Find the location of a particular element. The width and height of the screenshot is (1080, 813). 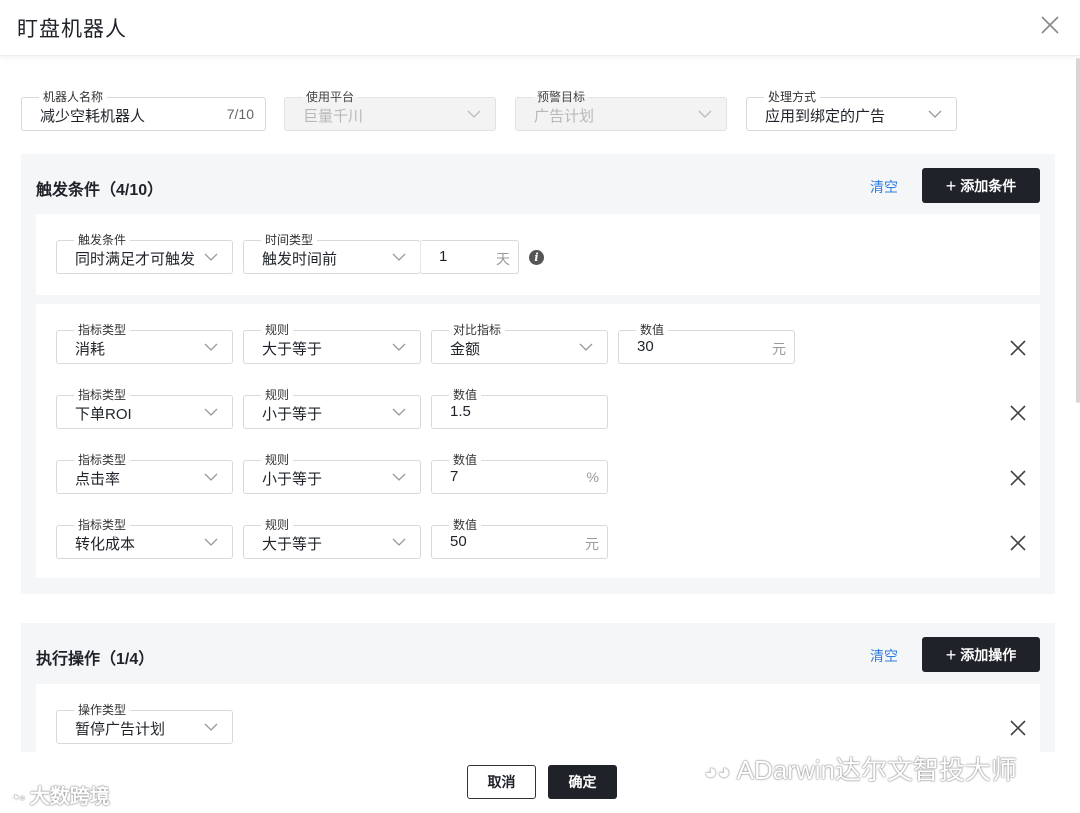

value-value: 1.5 is located at coordinates (460, 411).